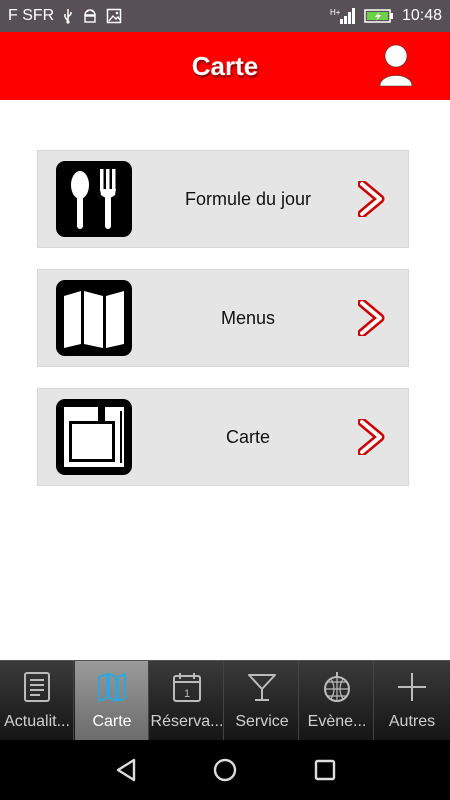  I want to click on system-nav-bar, so click(225, 770).